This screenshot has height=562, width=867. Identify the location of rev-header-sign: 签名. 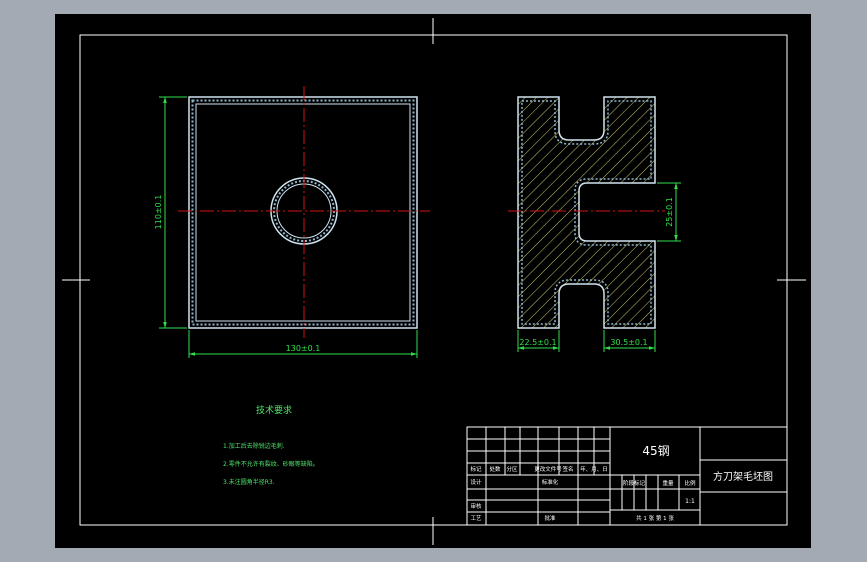
(567, 469).